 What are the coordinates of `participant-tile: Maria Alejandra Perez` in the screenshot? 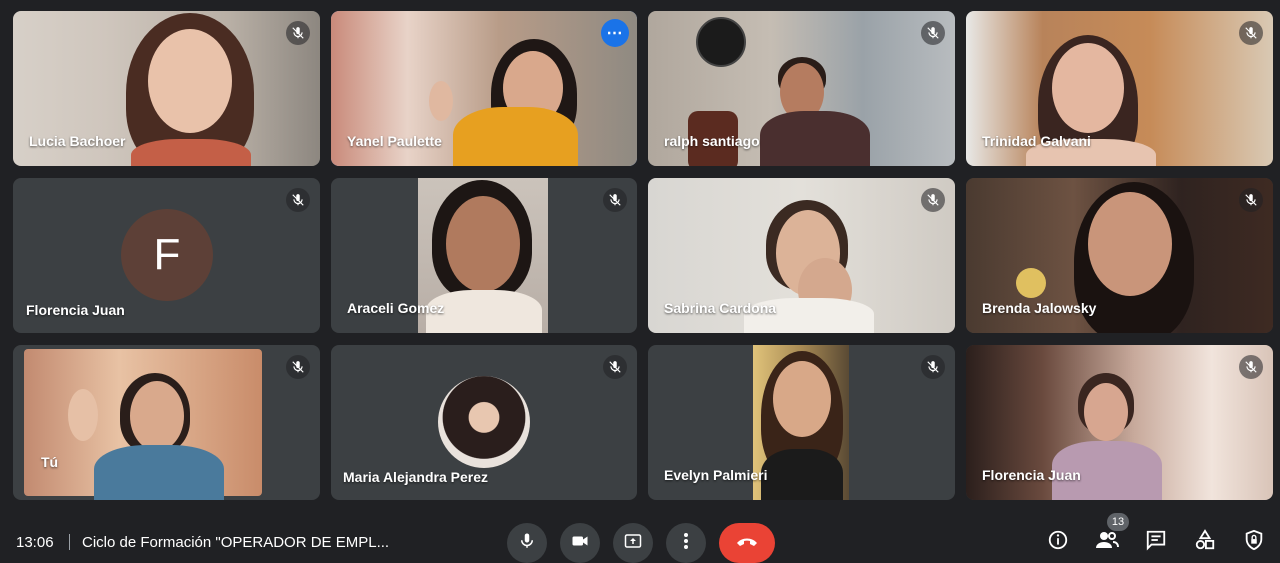 It's located at (484, 422).